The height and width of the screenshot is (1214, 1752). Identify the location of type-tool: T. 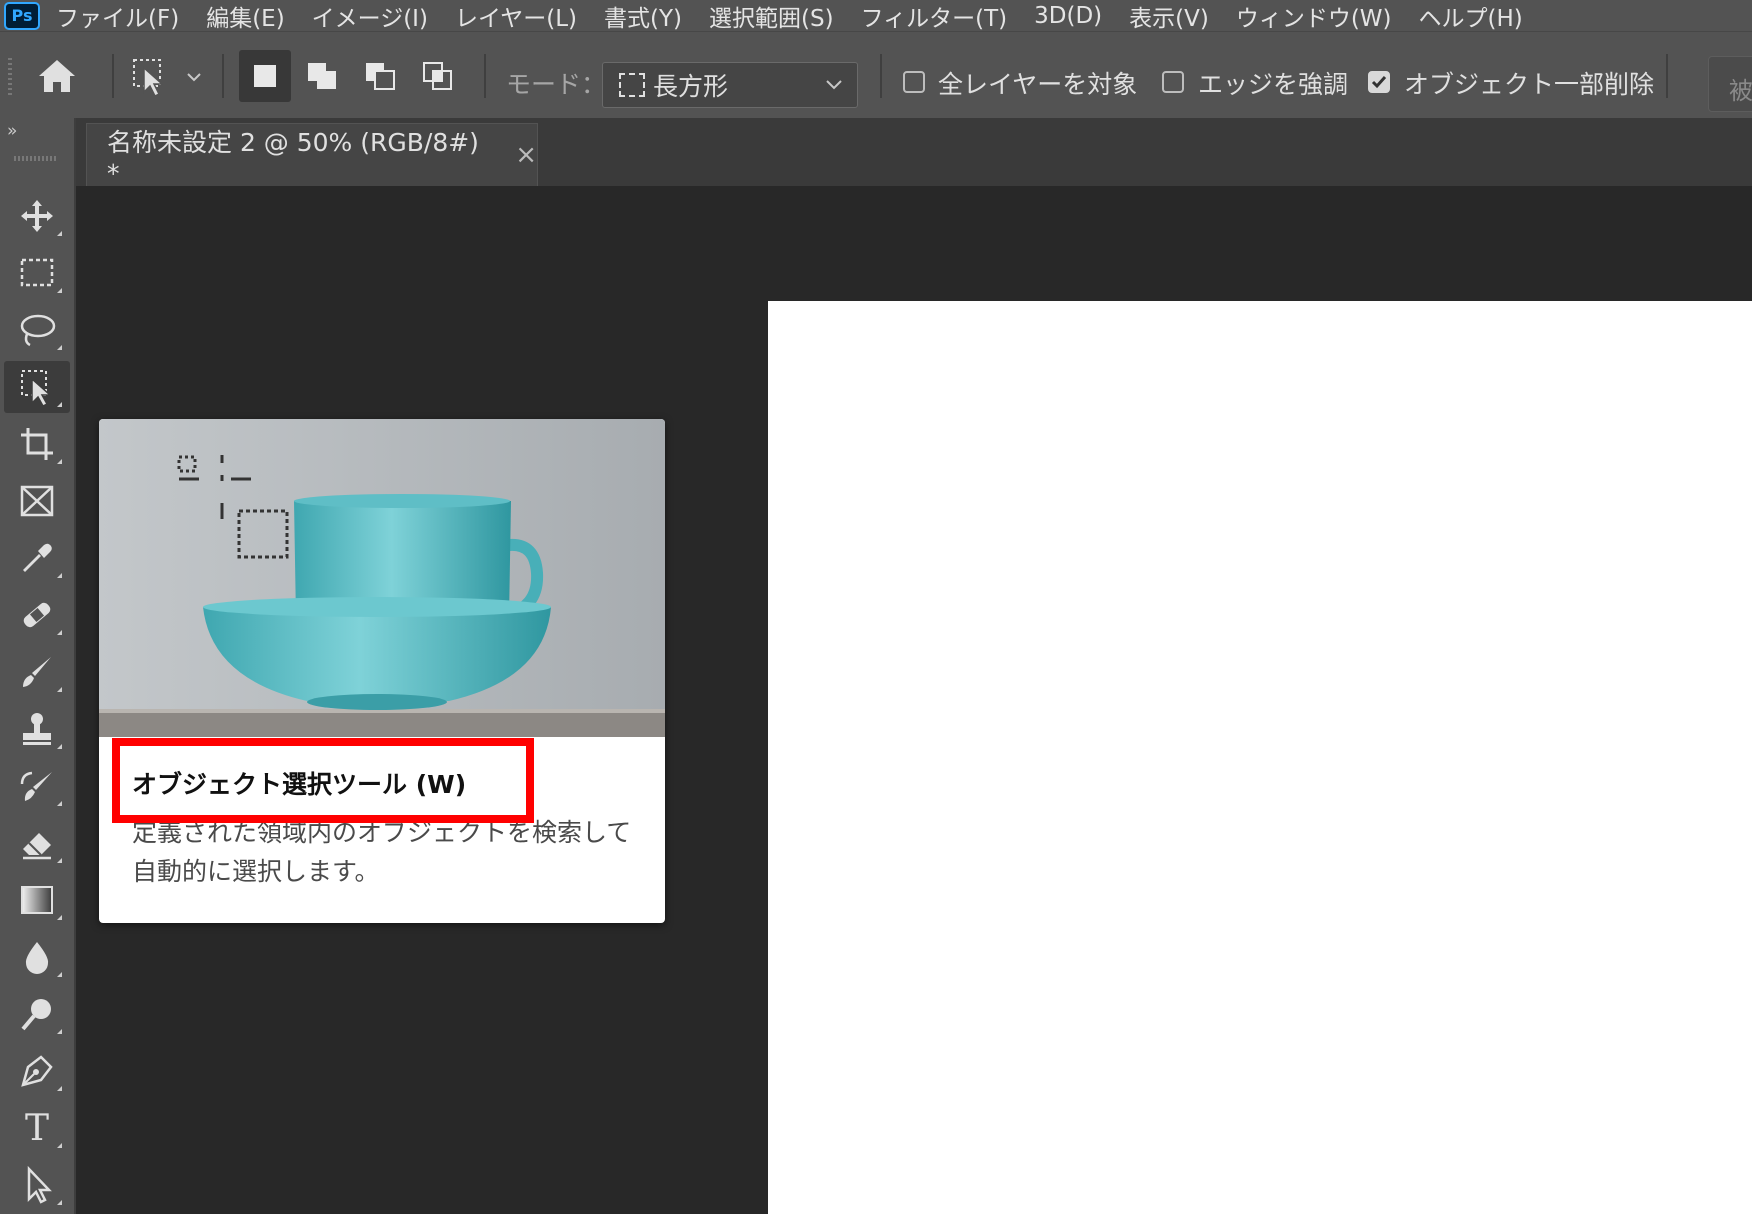
(37, 1128).